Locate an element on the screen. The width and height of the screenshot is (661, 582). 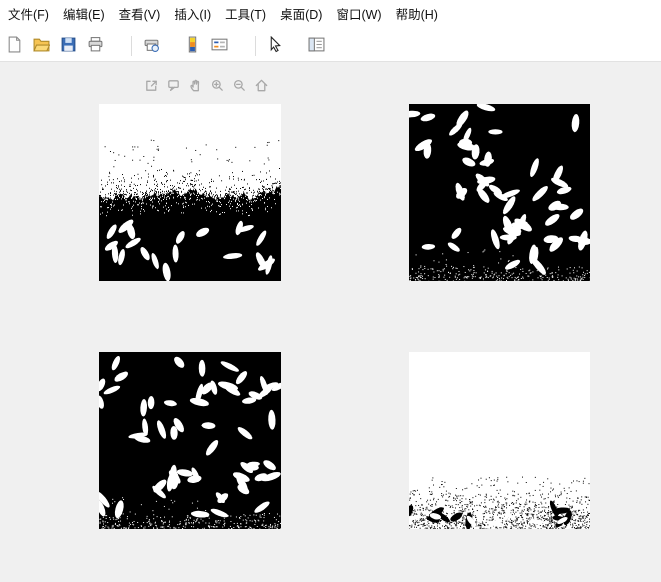
subplot-image-bottom-left is located at coordinates (190, 440).